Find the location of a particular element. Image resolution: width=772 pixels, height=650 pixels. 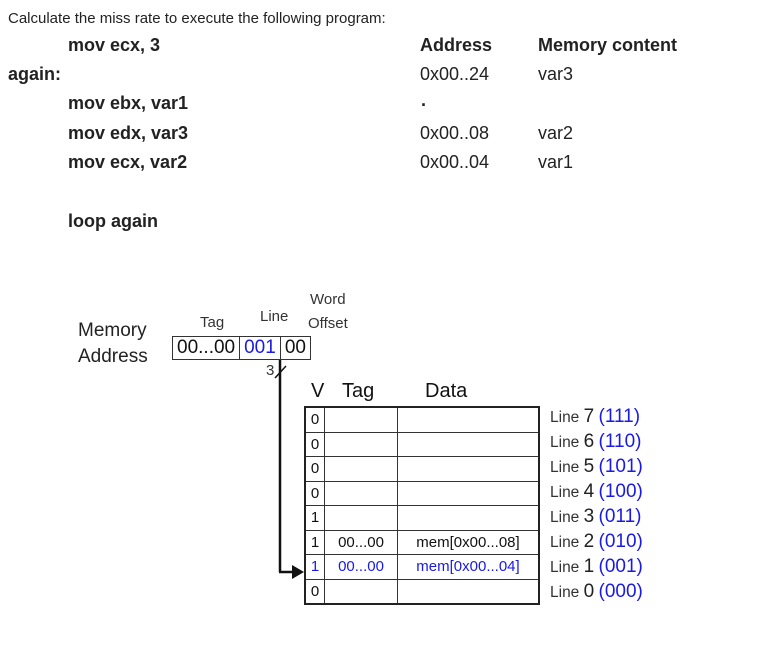

cache-row: 1 00...00 mem[0x00...08] is located at coordinates (422, 542).